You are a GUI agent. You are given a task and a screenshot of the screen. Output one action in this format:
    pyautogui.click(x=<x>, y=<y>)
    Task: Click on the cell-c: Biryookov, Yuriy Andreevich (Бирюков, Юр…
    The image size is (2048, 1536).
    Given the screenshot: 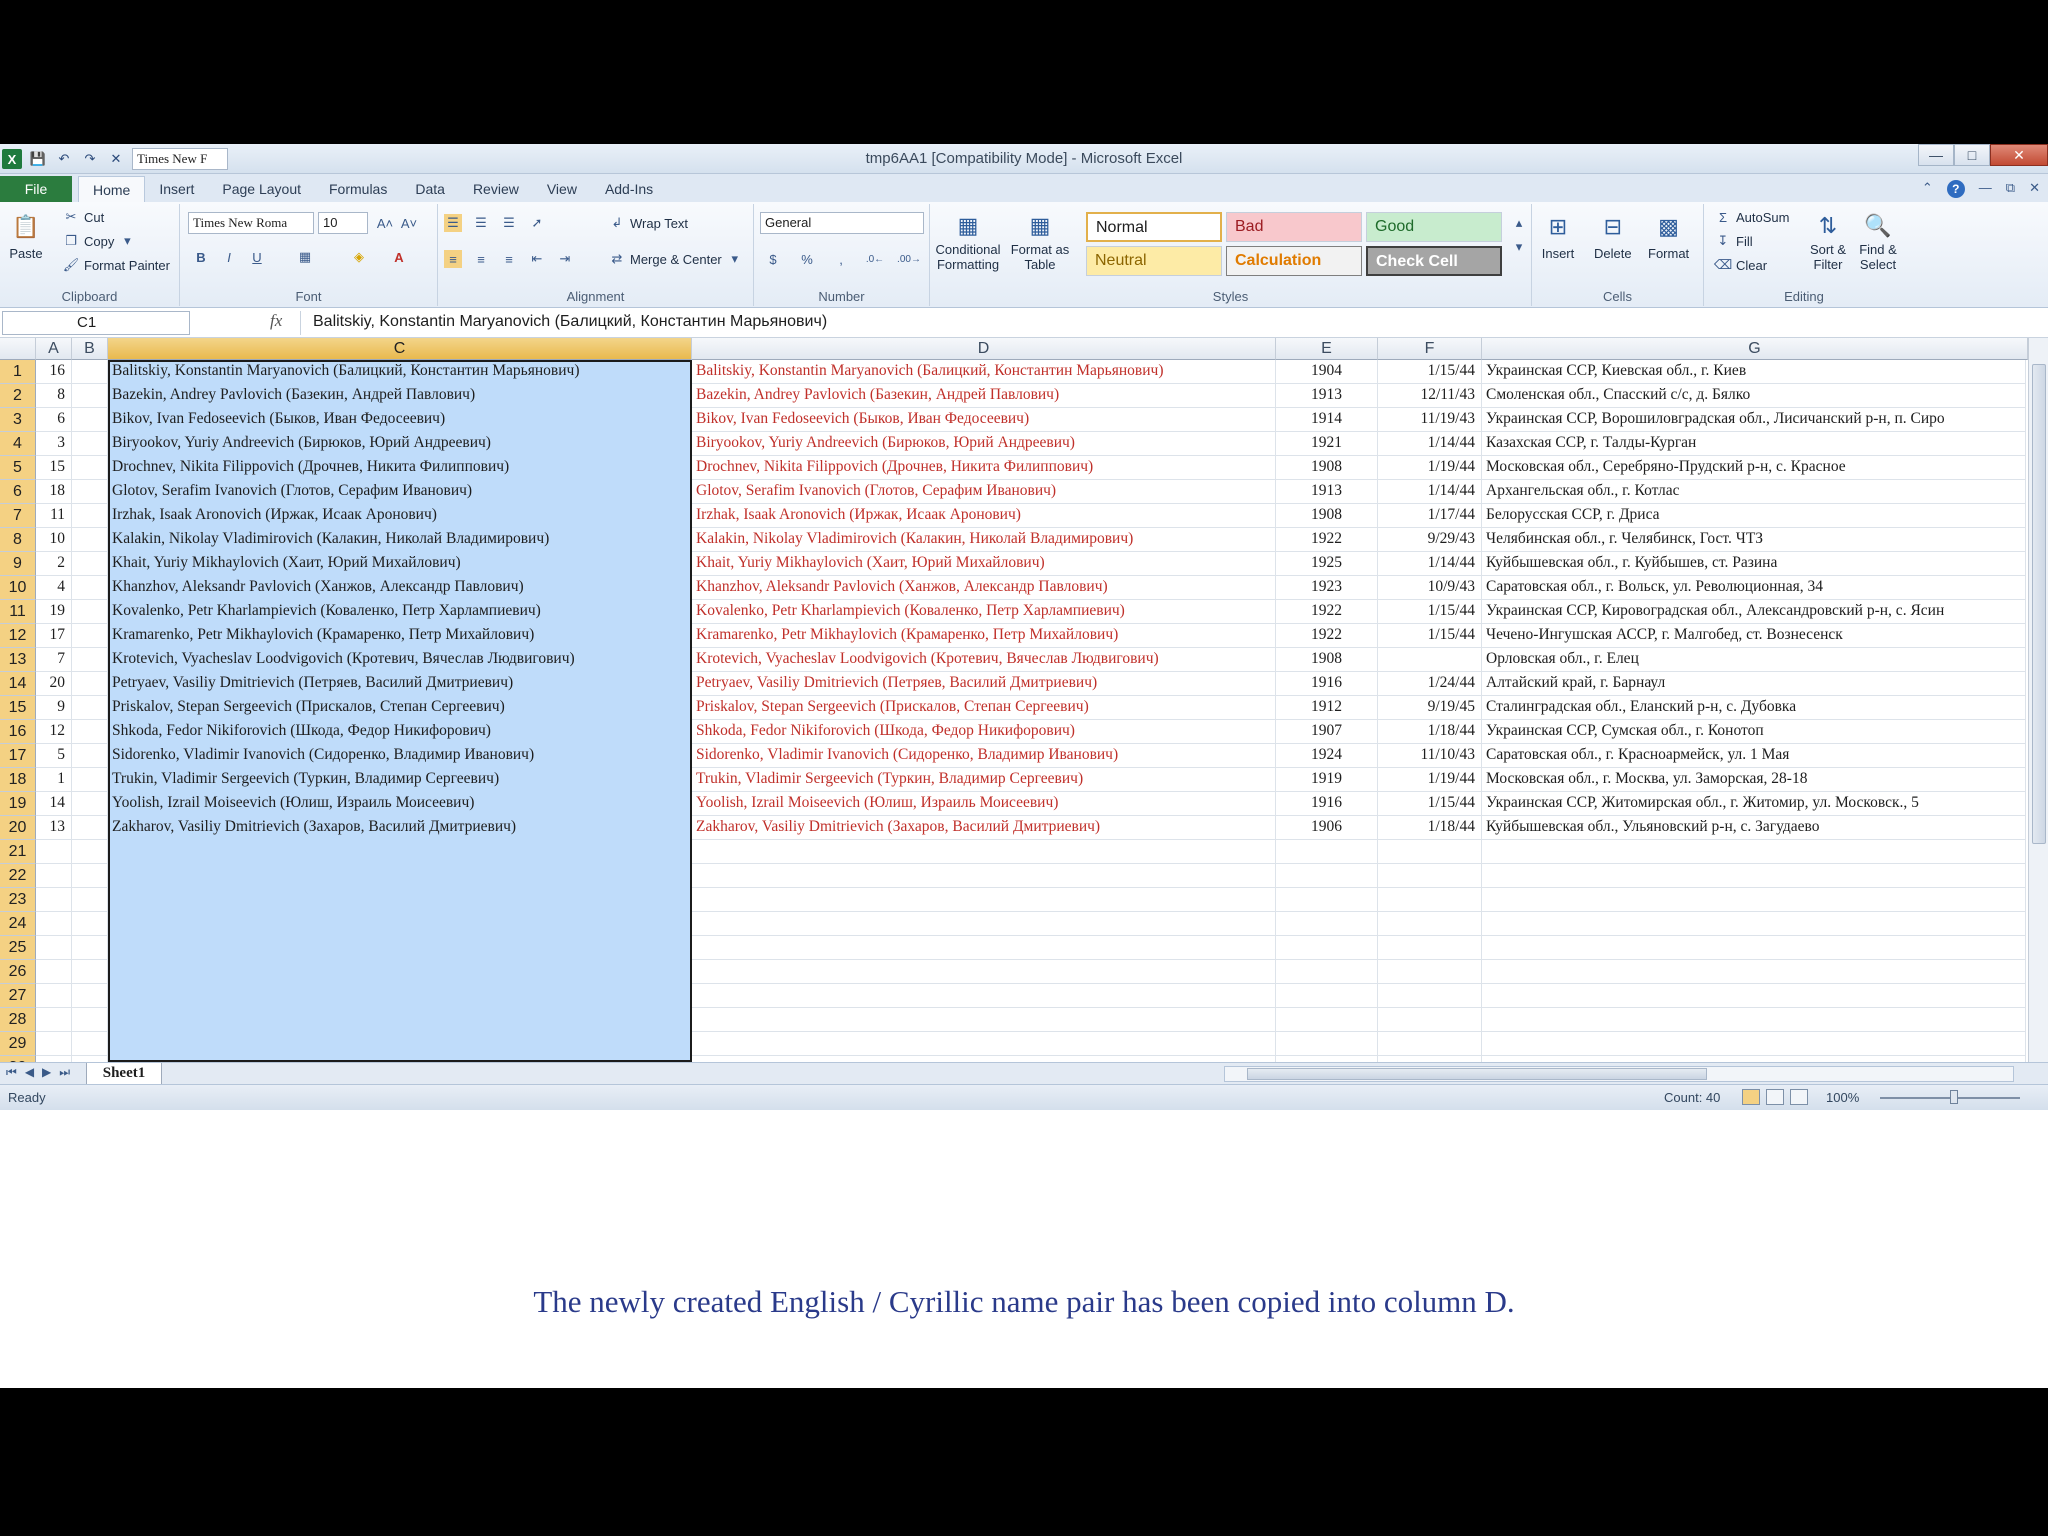 What is the action you would take?
    pyautogui.click(x=400, y=444)
    